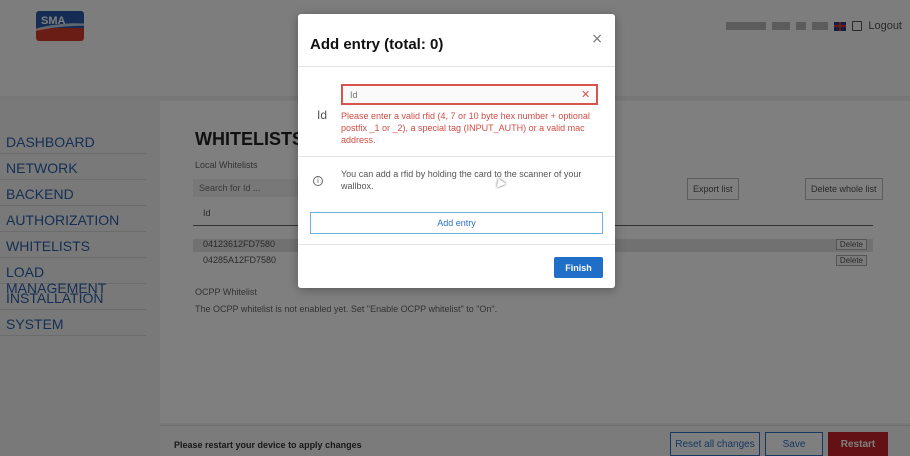  What do you see at coordinates (469, 94) in the screenshot?
I see `id-input` at bounding box center [469, 94].